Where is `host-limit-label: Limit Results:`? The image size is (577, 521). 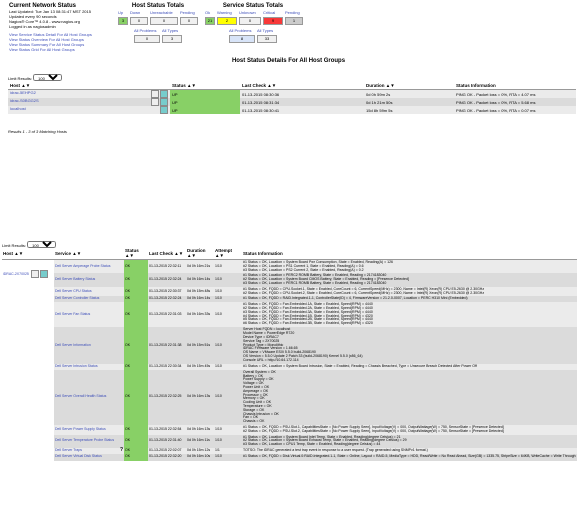 host-limit-label: Limit Results: is located at coordinates (20, 78).